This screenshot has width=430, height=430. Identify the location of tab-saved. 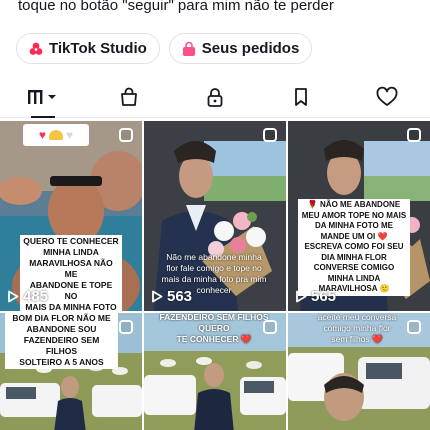
(301, 99).